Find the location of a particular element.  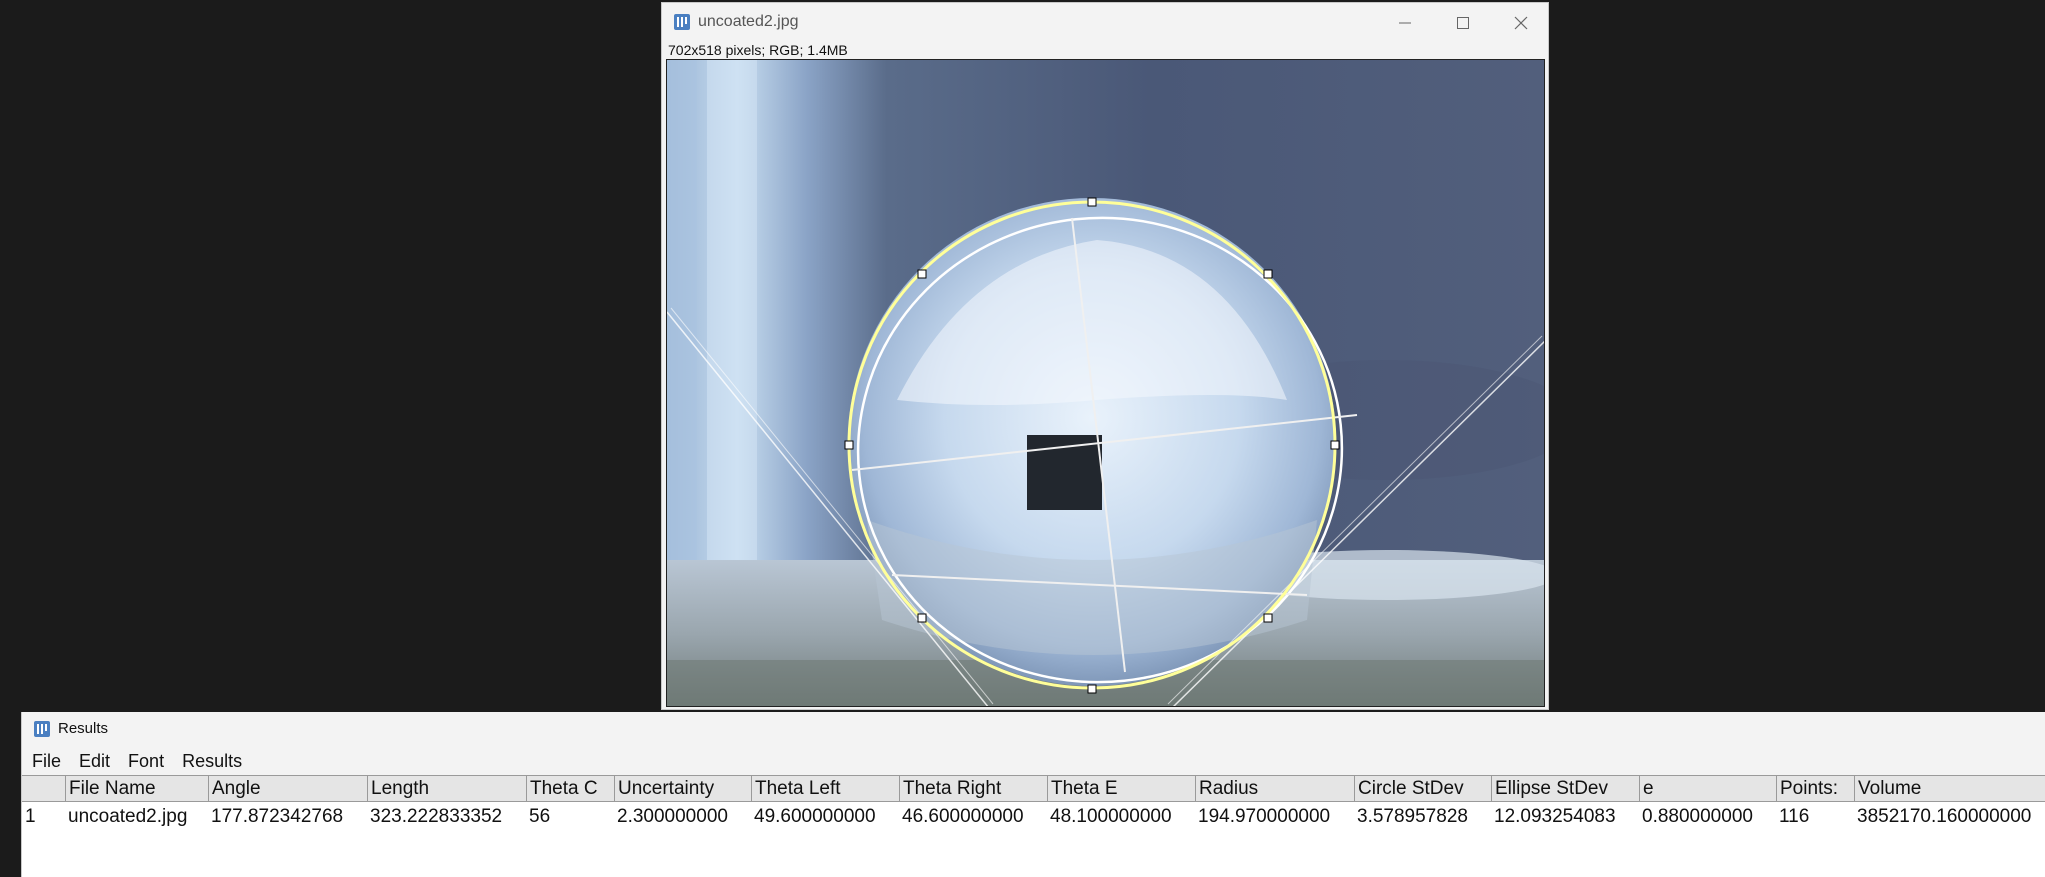

minimize-icon is located at coordinates (1405, 22).